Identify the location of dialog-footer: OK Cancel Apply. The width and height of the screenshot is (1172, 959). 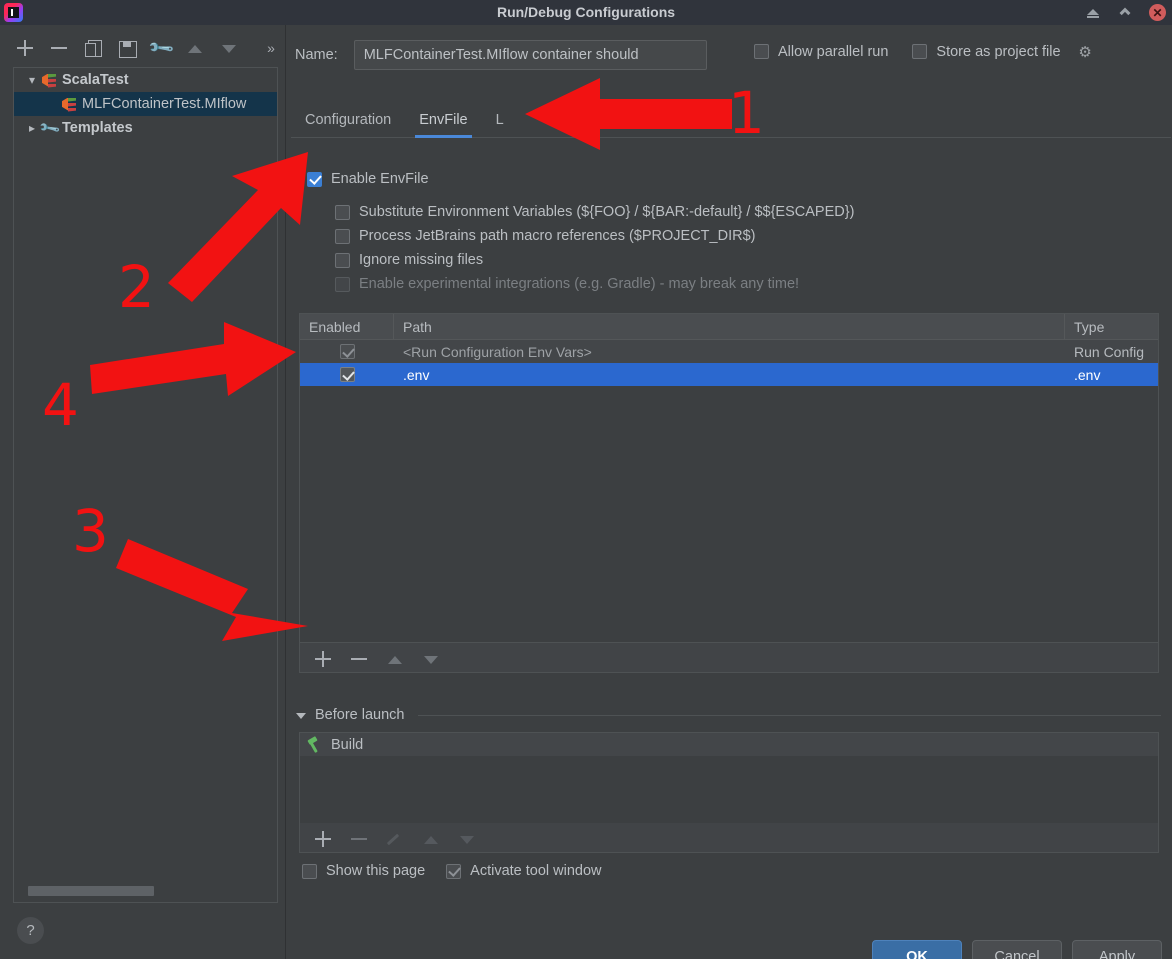
(729, 944).